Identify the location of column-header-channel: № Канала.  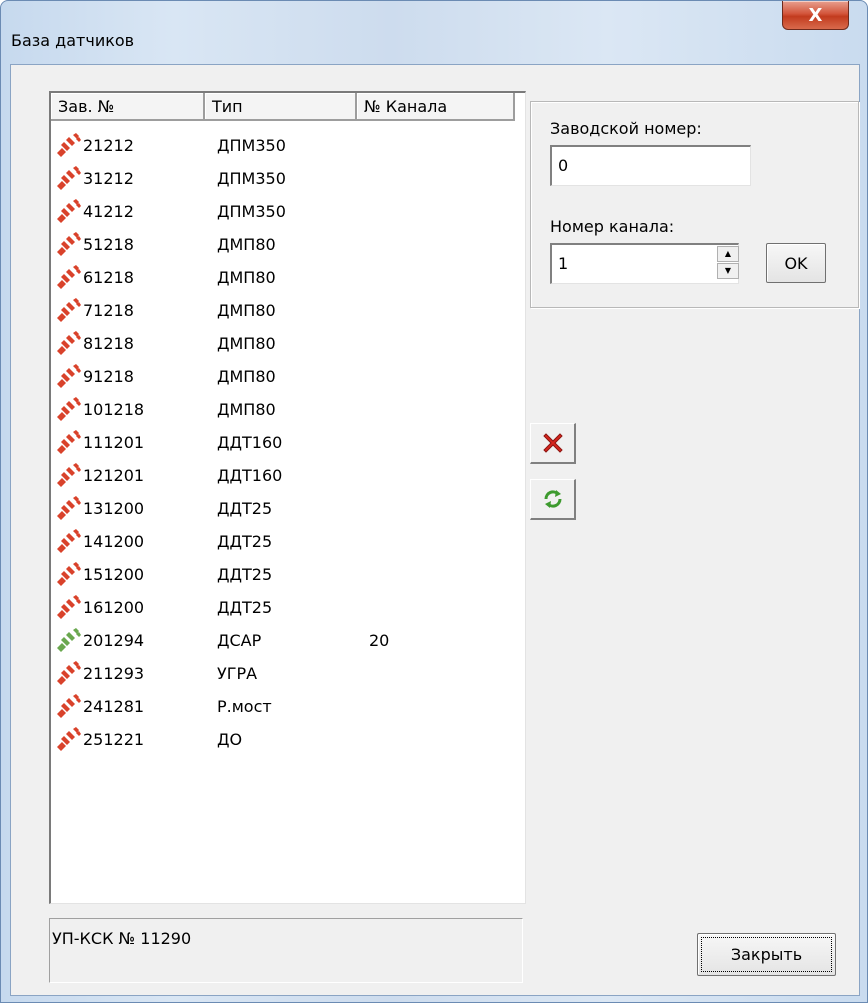
(436, 107).